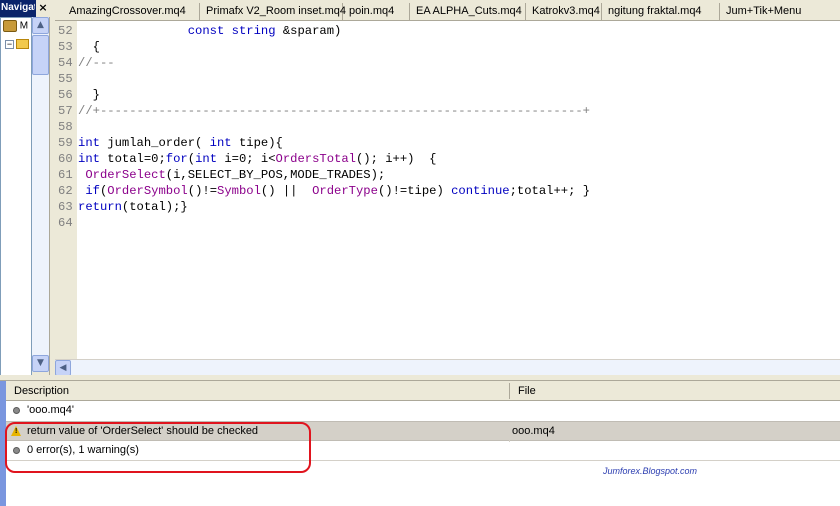  What do you see at coordinates (273, 11) in the screenshot?
I see `tab-primafx: Primafx V2_Room inset.mq4` at bounding box center [273, 11].